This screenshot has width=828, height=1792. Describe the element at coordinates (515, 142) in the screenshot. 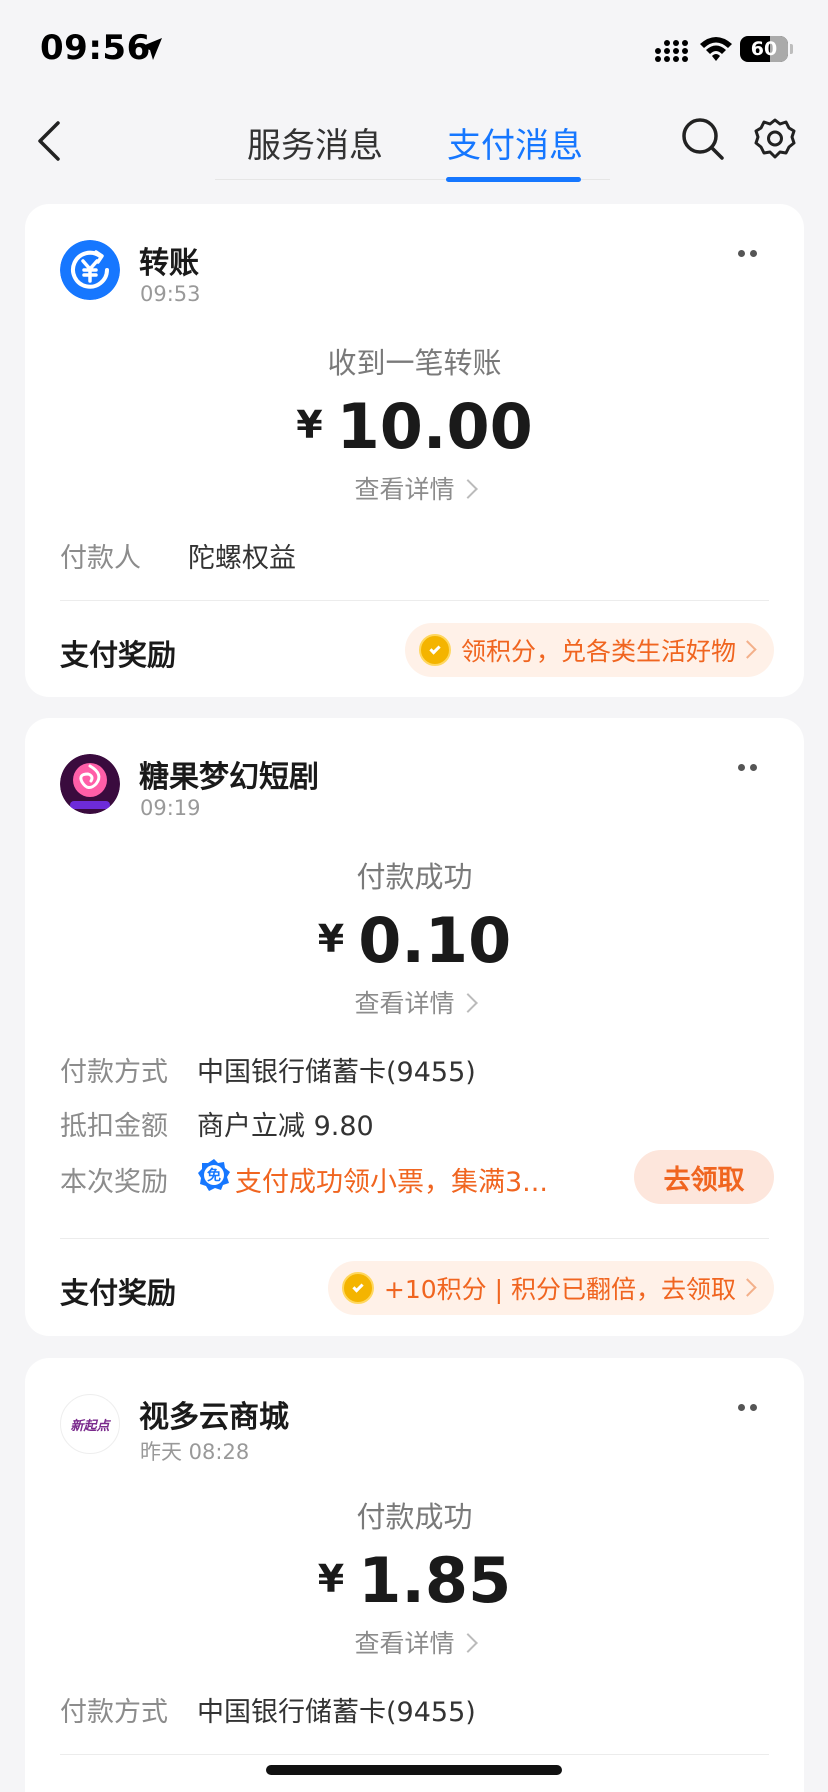

I see `tab-payment-messages: 支付消息` at that location.